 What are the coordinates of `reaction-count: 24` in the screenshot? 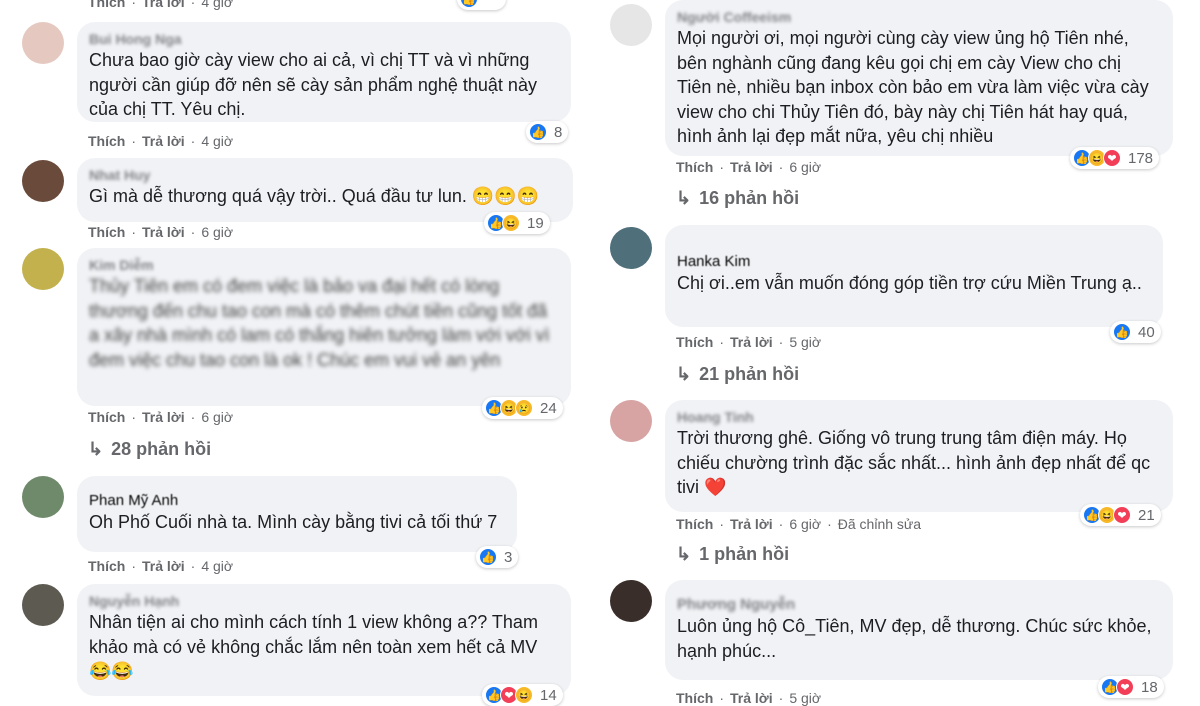 It's located at (548, 408).